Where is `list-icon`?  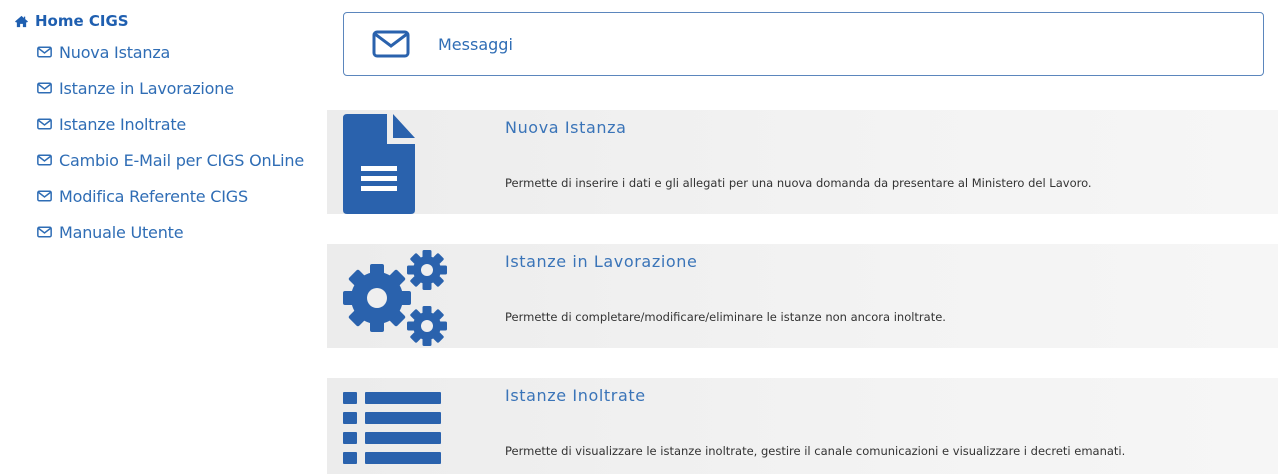
list-icon is located at coordinates (392, 428).